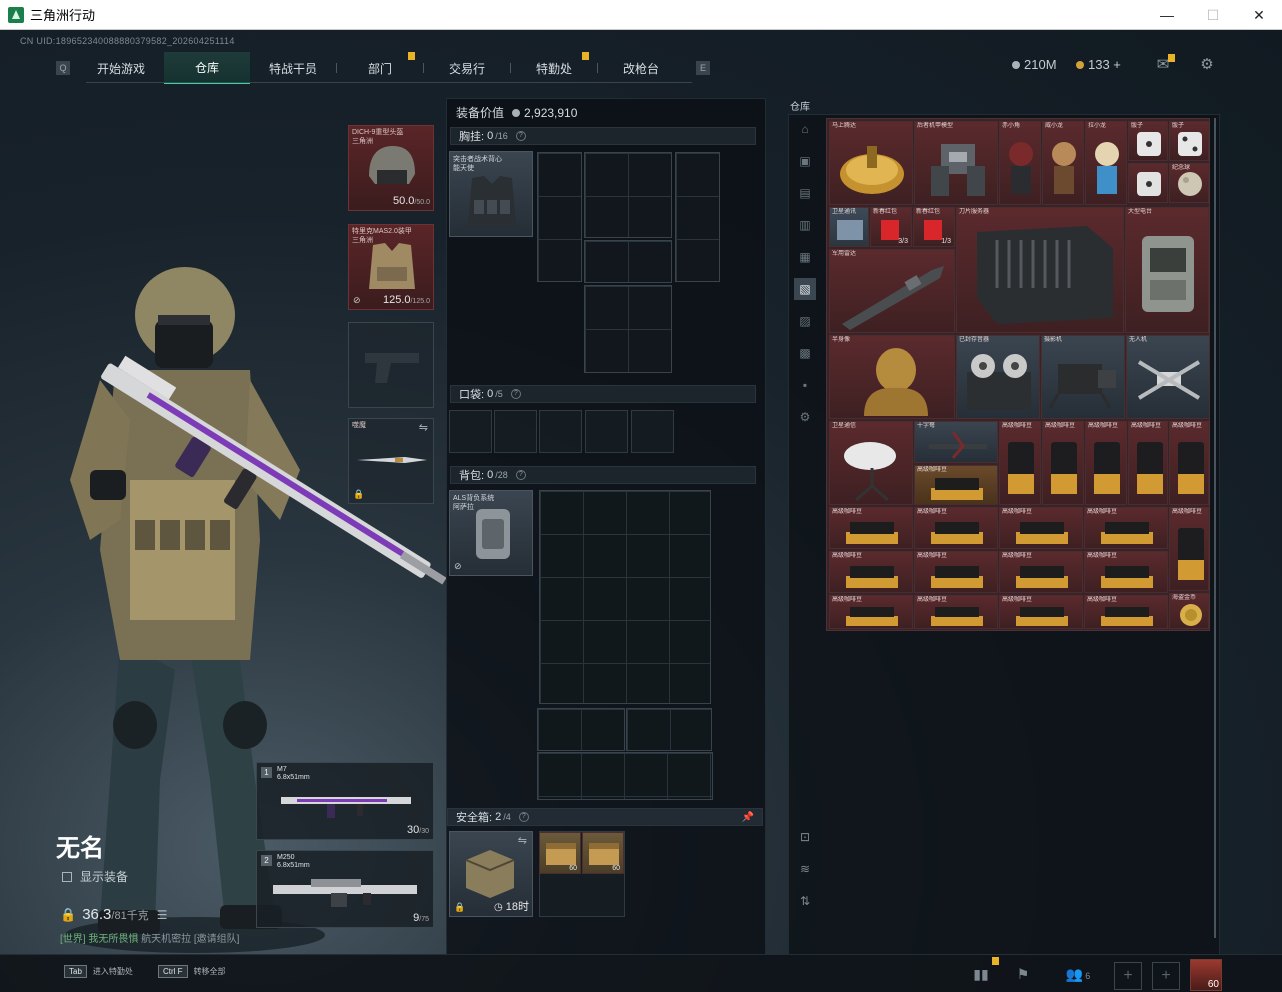 The image size is (1282, 992). Describe the element at coordinates (805, 385) in the screenshot. I see `misc-tab-icon: ▪` at that location.